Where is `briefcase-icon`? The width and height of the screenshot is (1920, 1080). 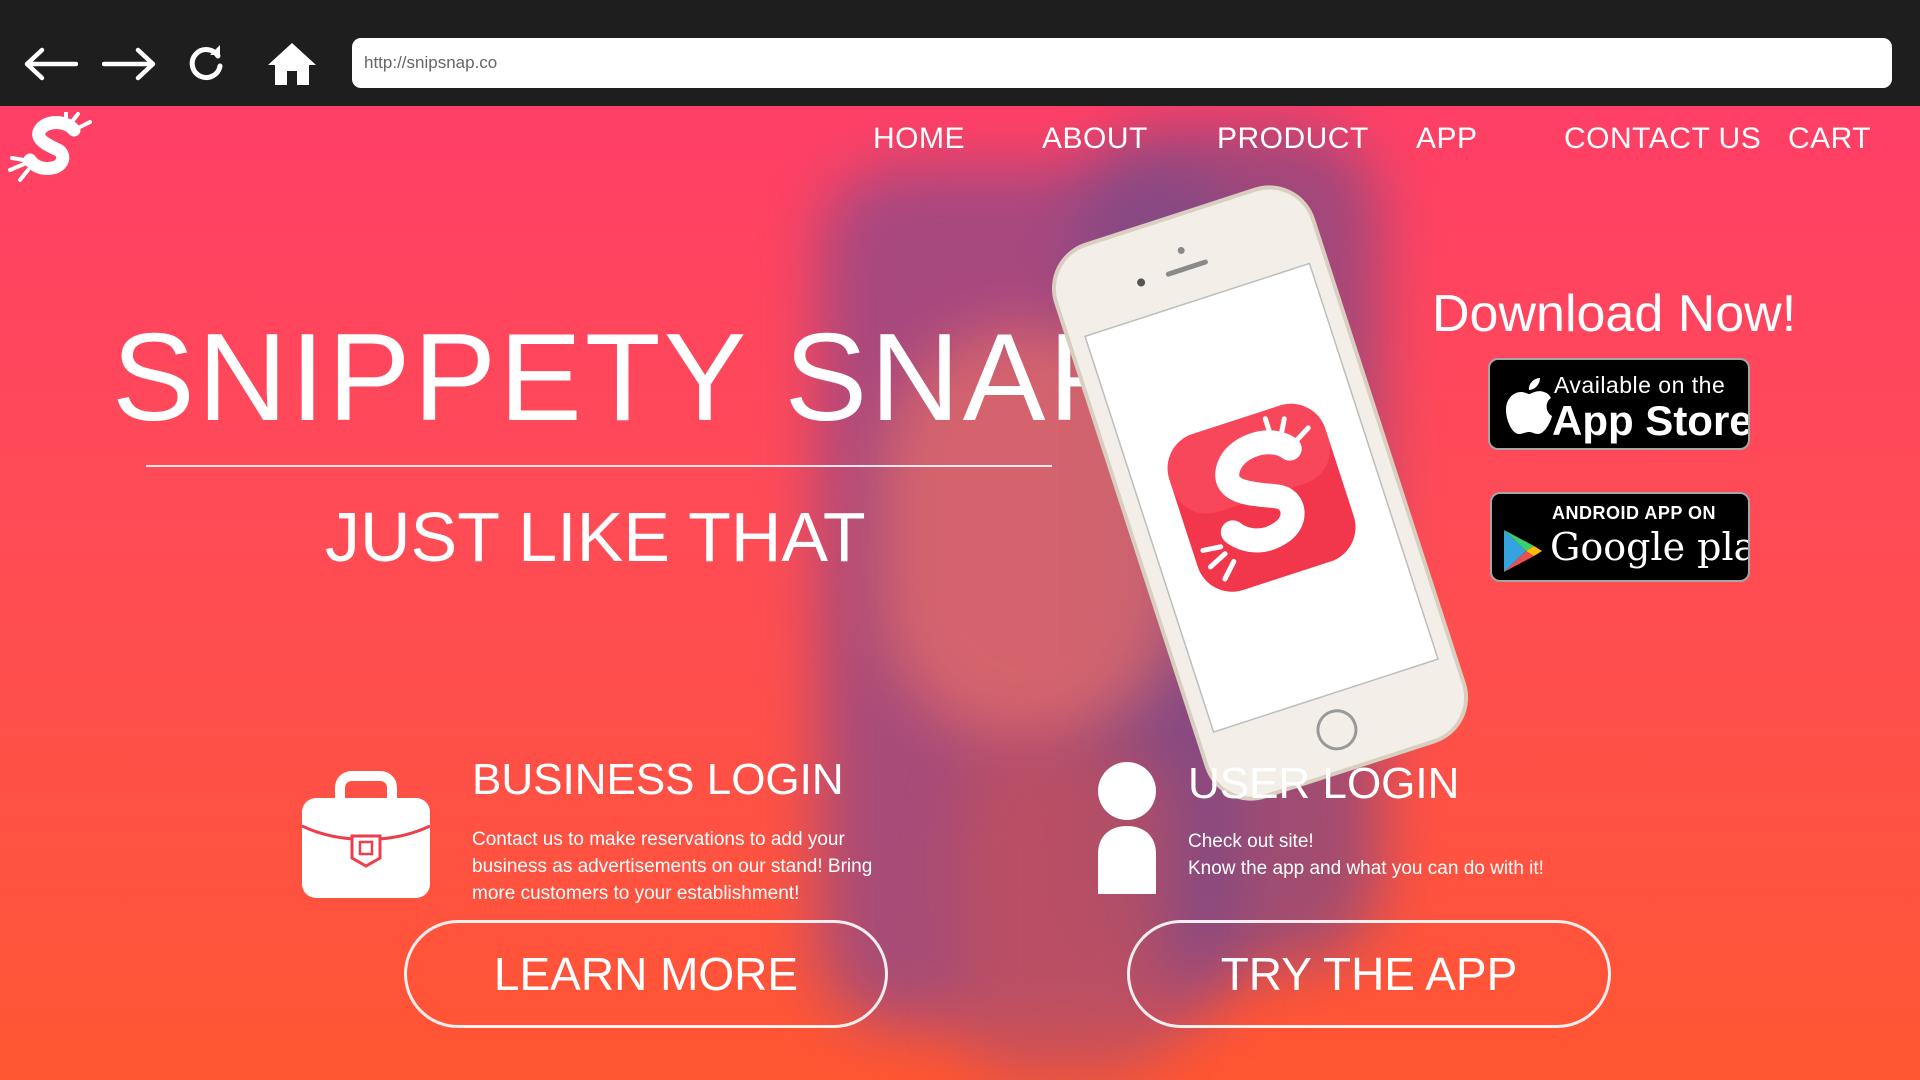
briefcase-icon is located at coordinates (366, 834).